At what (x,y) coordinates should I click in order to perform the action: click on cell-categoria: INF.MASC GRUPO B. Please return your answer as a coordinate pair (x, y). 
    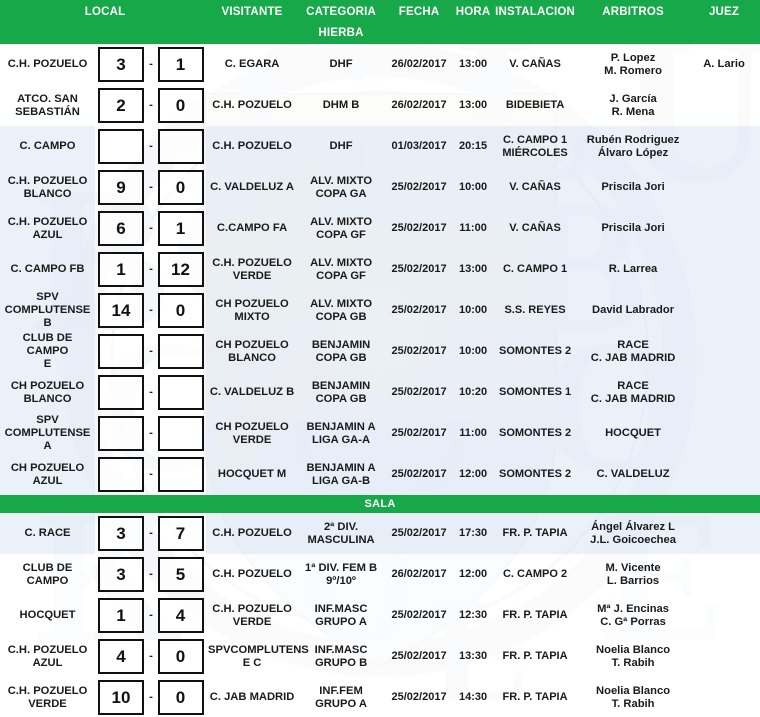
    Looking at the image, I should click on (341, 656).